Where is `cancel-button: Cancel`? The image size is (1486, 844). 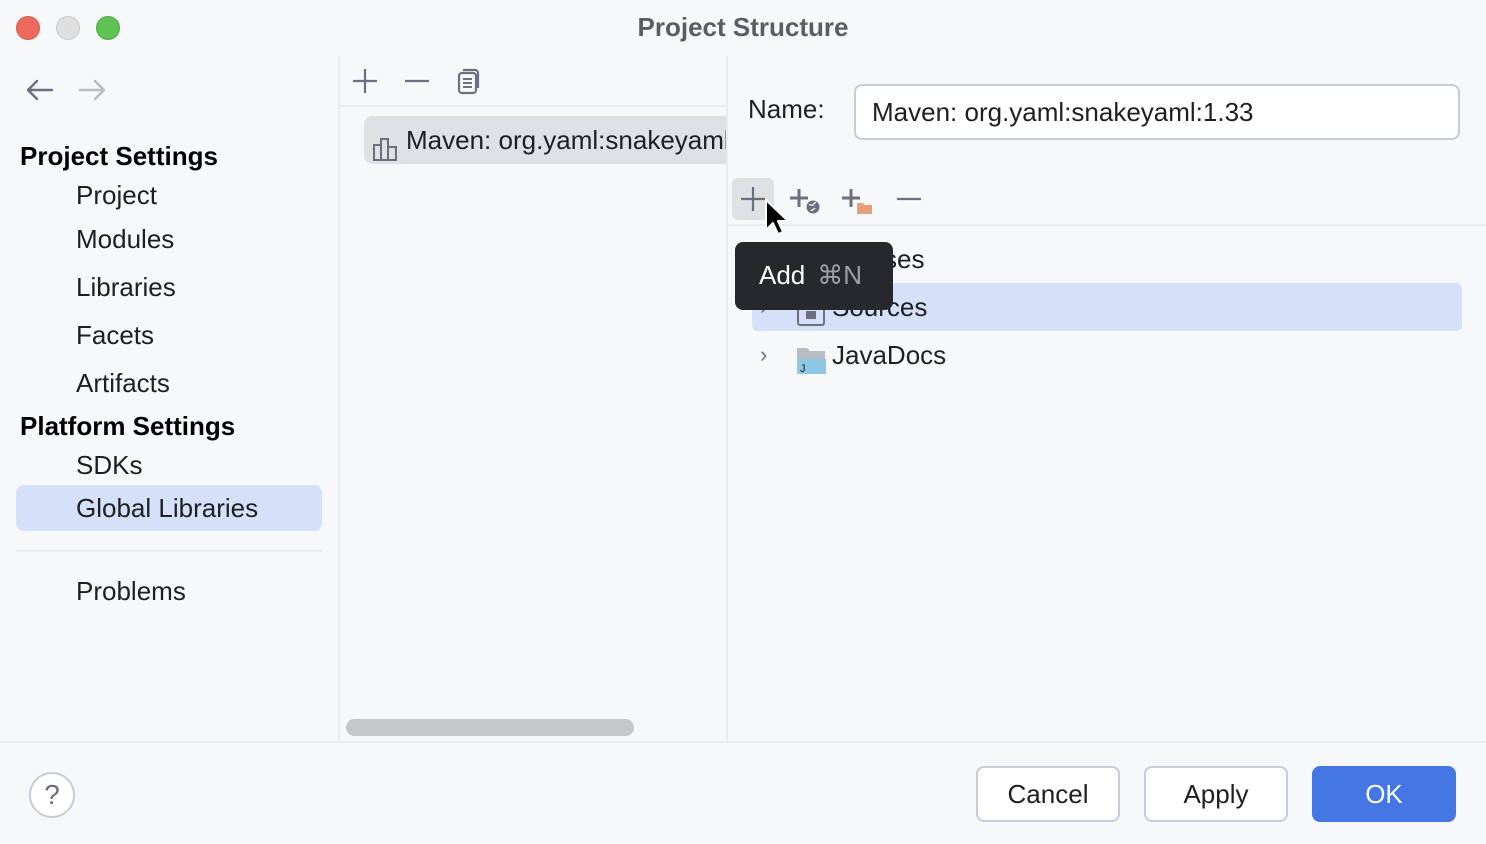
cancel-button: Cancel is located at coordinates (1048, 794).